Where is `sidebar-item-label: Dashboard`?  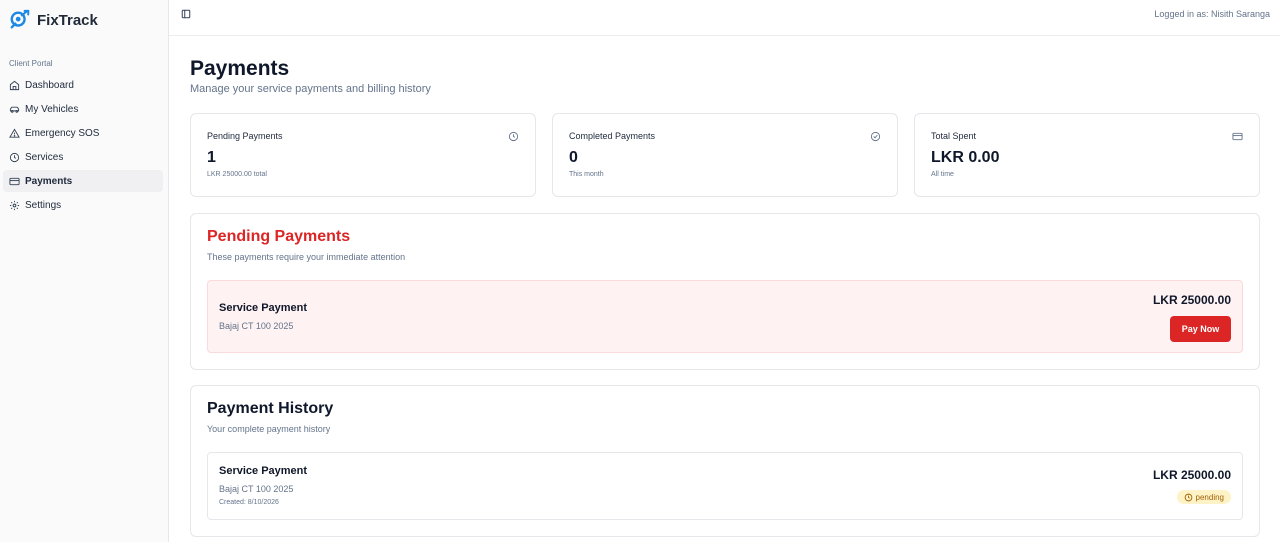
sidebar-item-label: Dashboard is located at coordinates (49, 85).